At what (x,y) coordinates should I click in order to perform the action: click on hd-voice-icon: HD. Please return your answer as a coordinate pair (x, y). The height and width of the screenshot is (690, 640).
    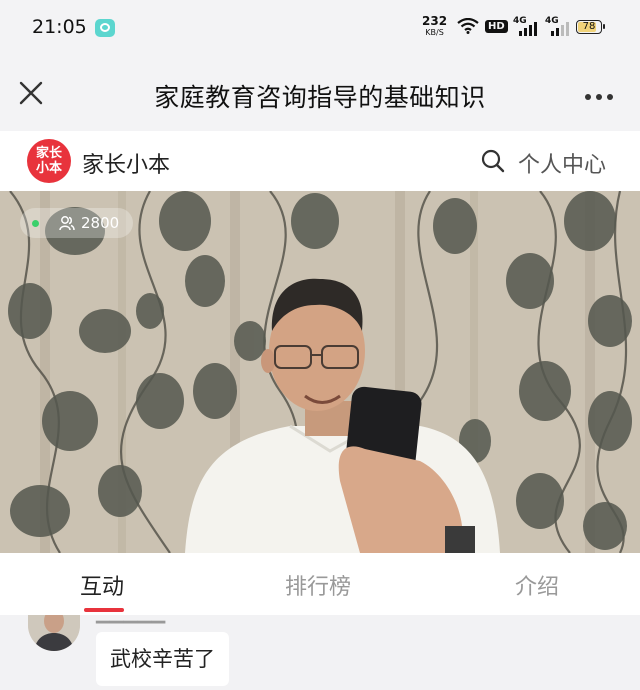
    Looking at the image, I should click on (496, 26).